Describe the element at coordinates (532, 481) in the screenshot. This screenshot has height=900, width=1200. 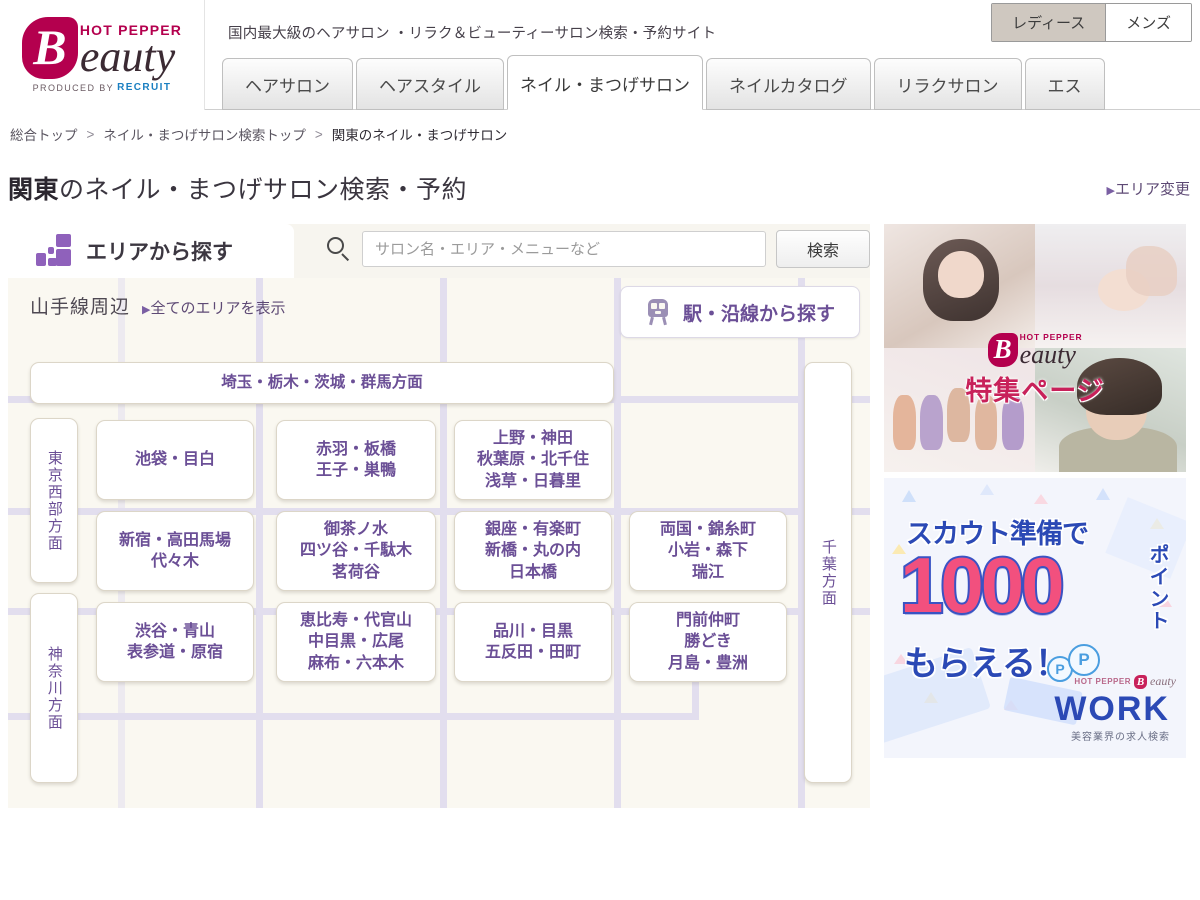
I see `area-button-line: 浅草・日暮里` at that location.